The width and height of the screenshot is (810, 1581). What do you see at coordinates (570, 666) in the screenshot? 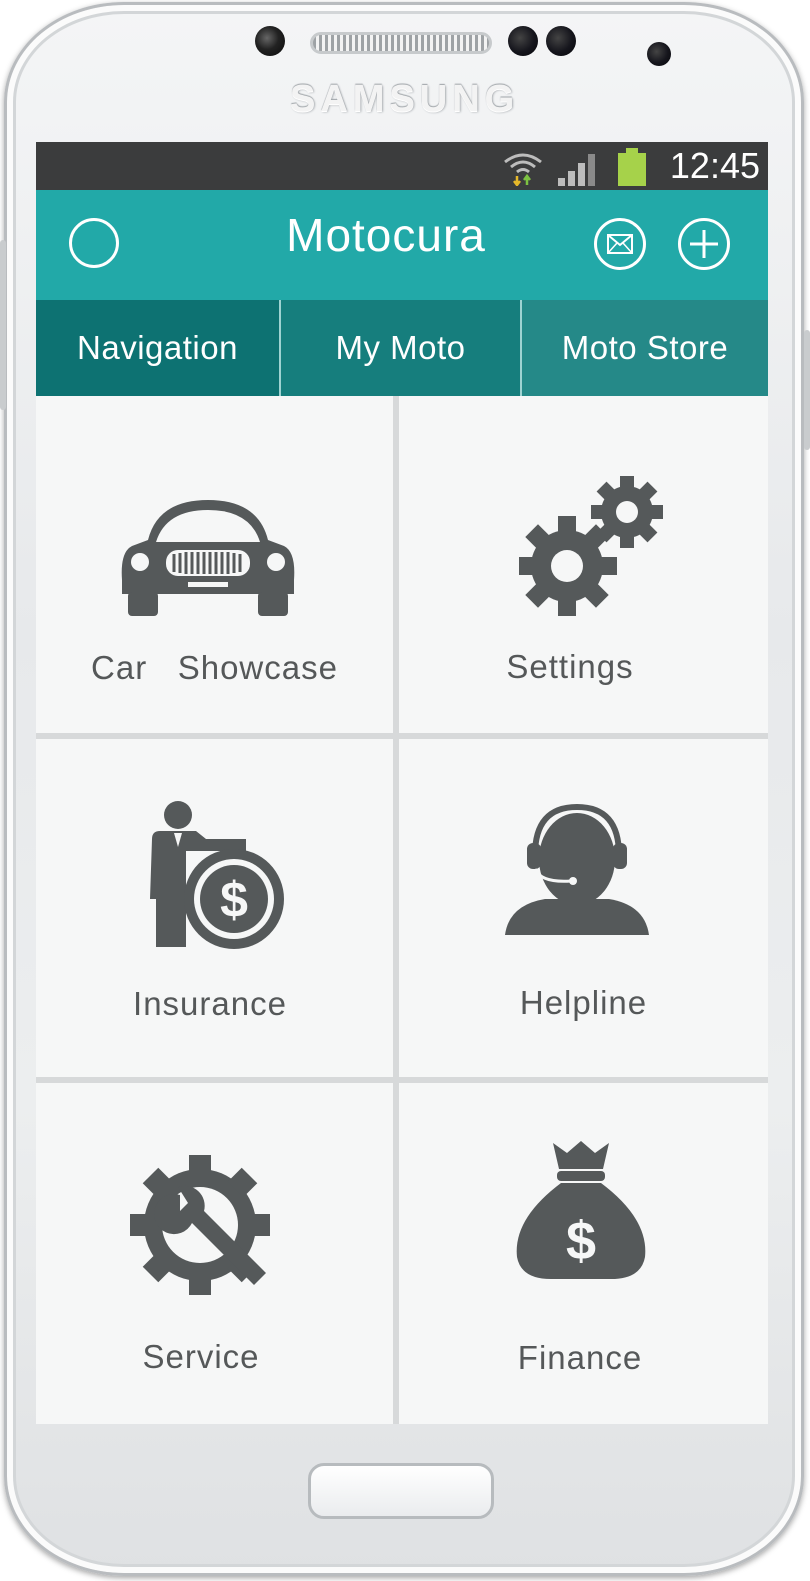
I see `settings-label: Settings` at bounding box center [570, 666].